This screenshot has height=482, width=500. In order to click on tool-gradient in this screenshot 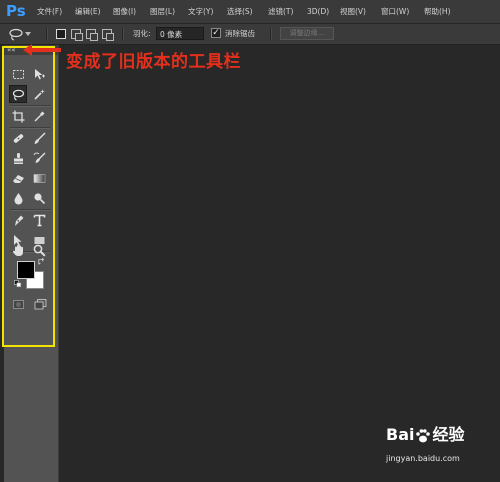, I will do `click(39, 178)`.